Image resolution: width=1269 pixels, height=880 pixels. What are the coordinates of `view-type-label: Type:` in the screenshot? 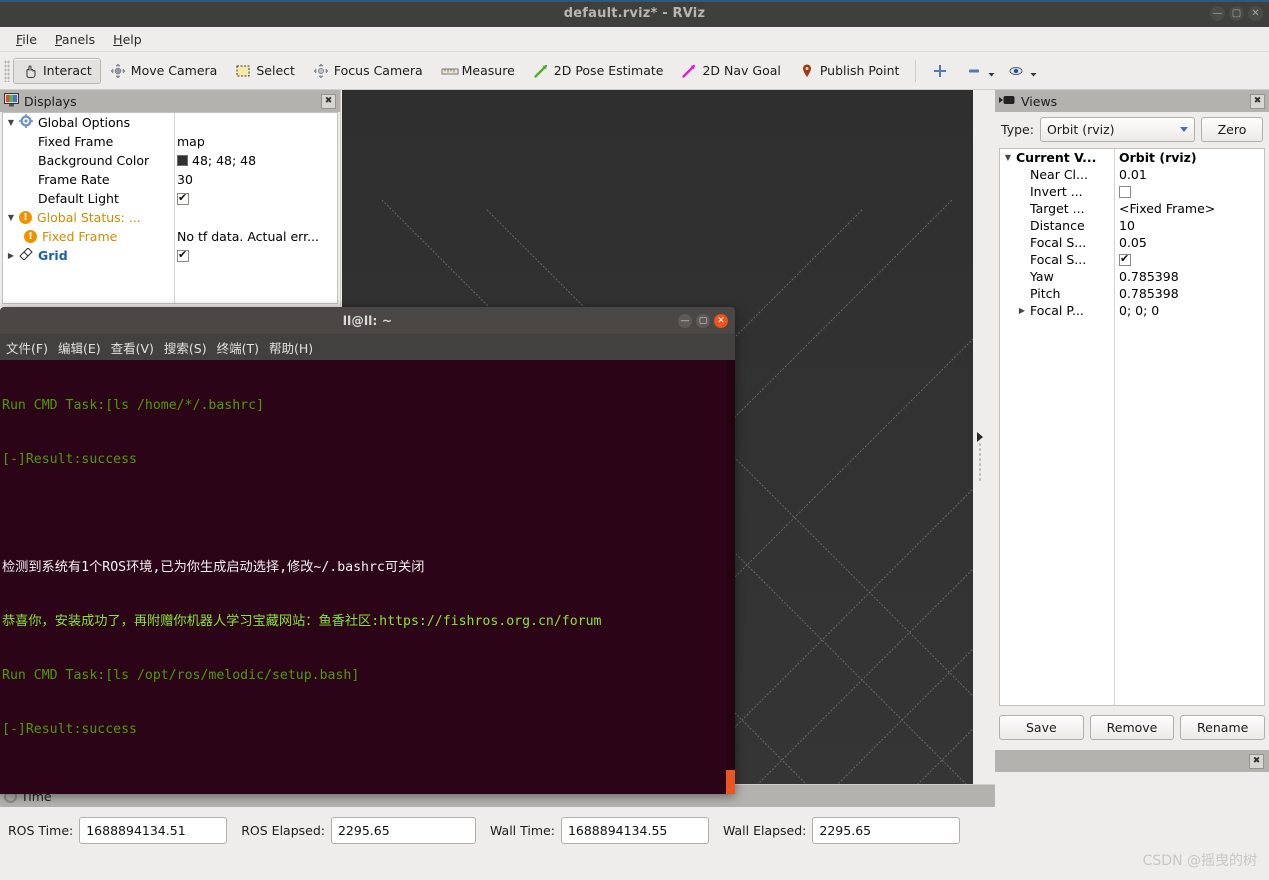 It's located at (1017, 129).